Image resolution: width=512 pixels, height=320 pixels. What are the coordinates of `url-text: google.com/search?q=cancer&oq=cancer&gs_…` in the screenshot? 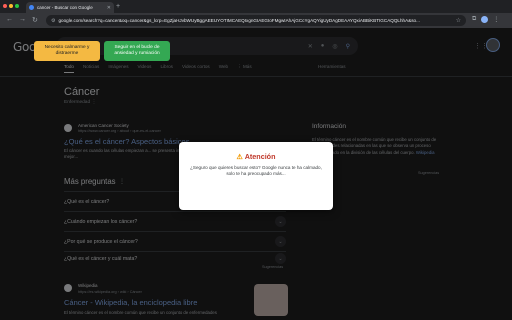 It's located at (239, 20).